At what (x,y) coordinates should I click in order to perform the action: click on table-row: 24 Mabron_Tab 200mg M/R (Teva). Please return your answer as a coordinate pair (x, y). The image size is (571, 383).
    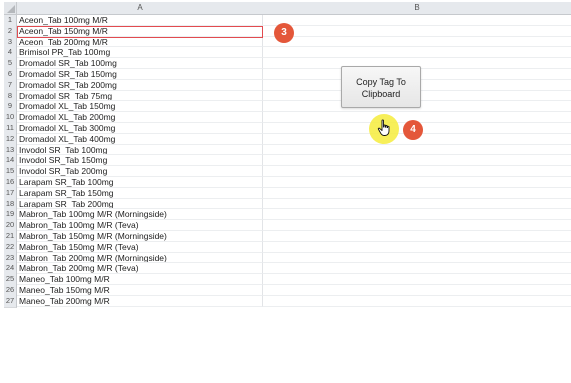
    Looking at the image, I should click on (287, 269).